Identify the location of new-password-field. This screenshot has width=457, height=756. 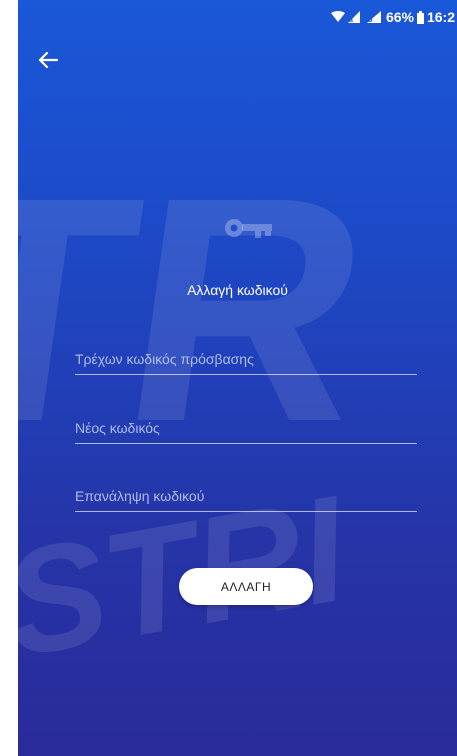
(246, 428).